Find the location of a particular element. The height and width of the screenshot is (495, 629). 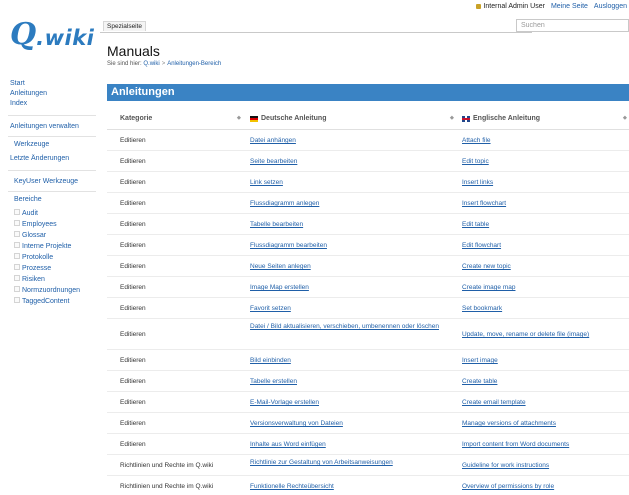

cell-german-link: Image Map erstellen is located at coordinates (350, 287).